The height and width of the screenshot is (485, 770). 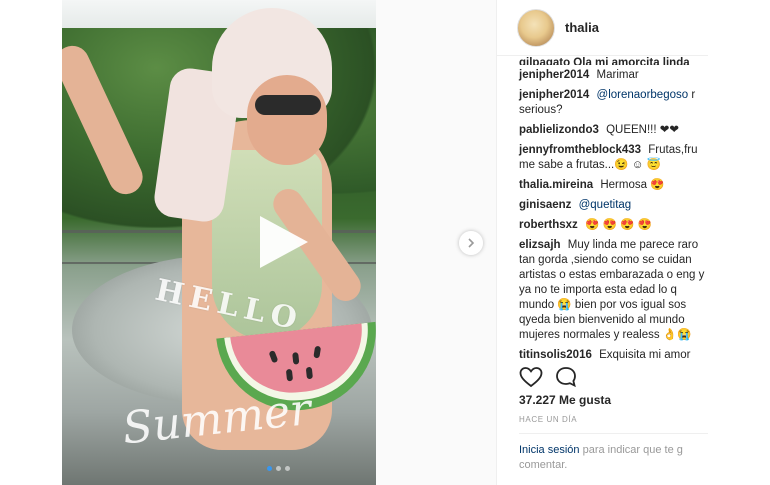 What do you see at coordinates (288, 105) in the screenshot?
I see `sunglasses` at bounding box center [288, 105].